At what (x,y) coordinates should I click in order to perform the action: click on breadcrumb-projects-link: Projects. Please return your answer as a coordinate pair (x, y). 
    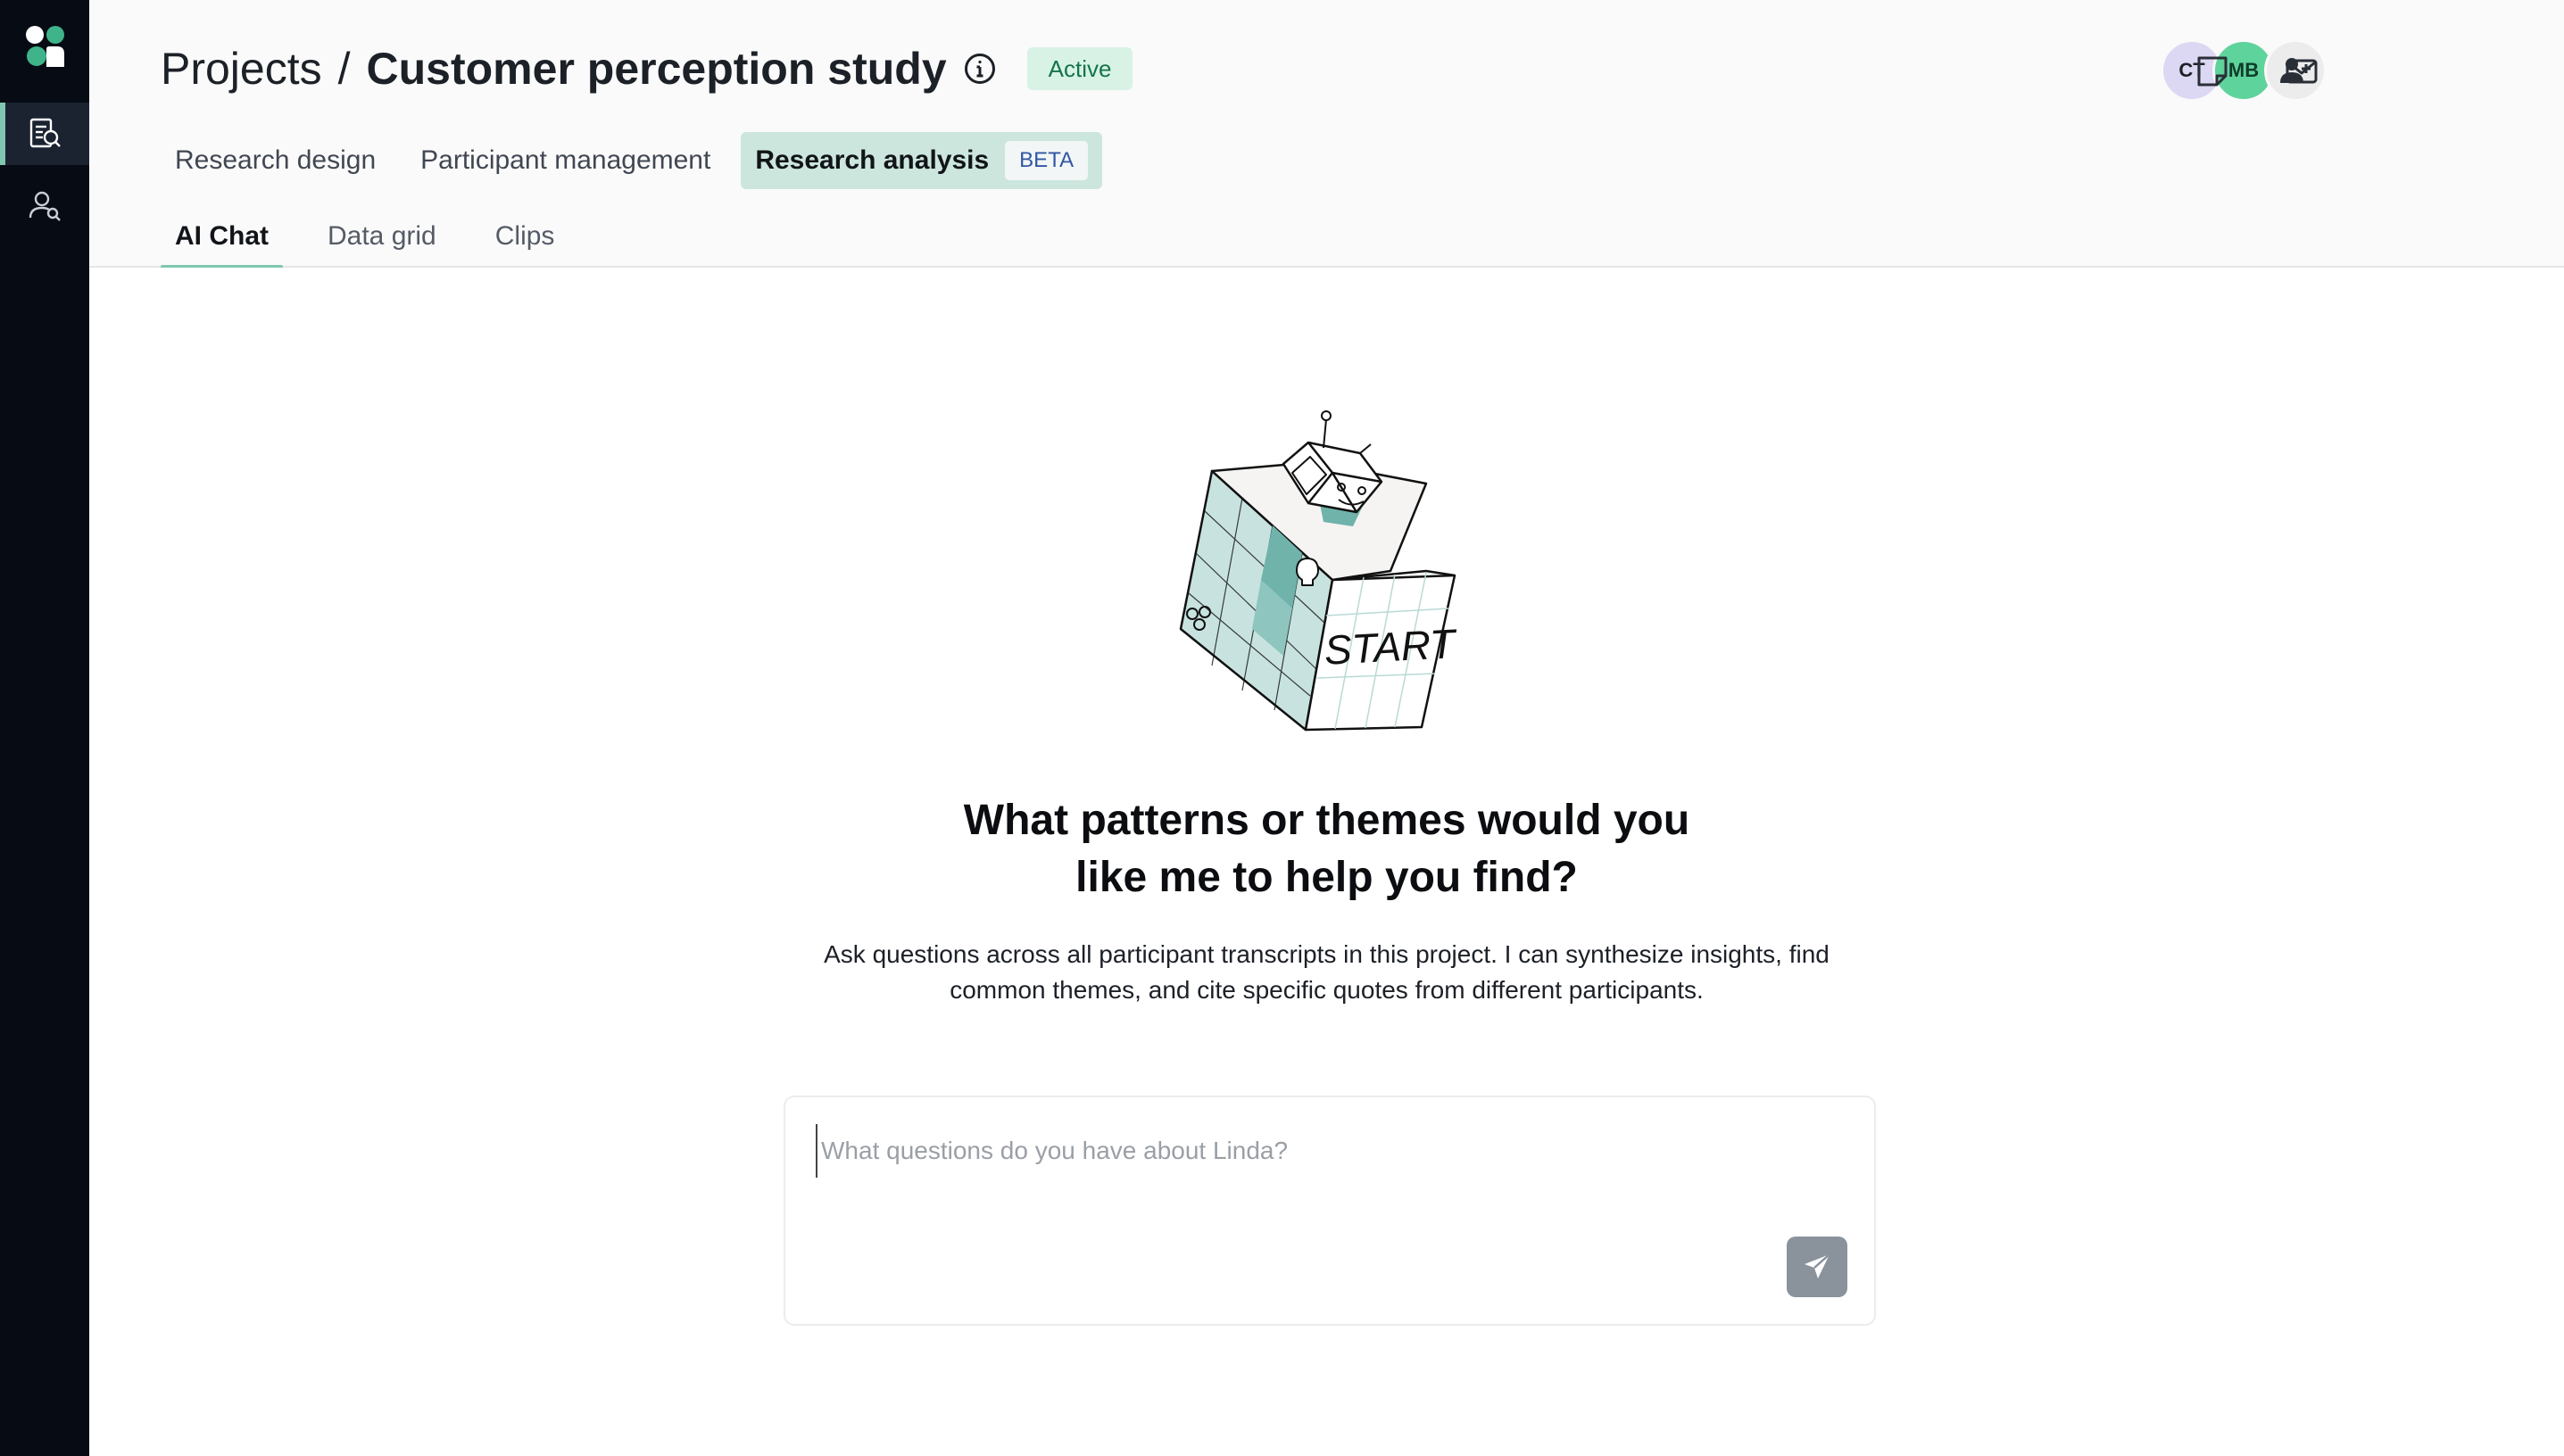
    Looking at the image, I should click on (242, 69).